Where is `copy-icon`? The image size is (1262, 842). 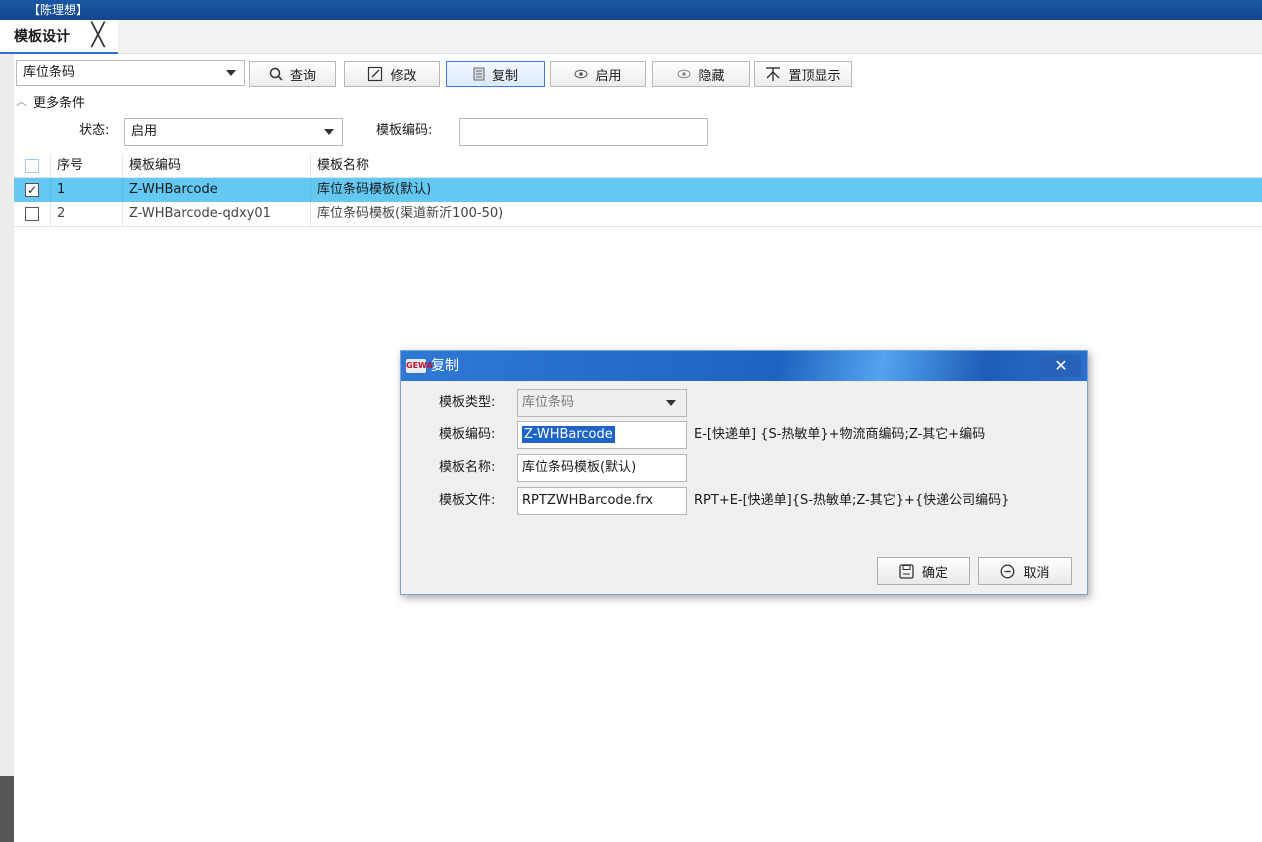 copy-icon is located at coordinates (479, 74).